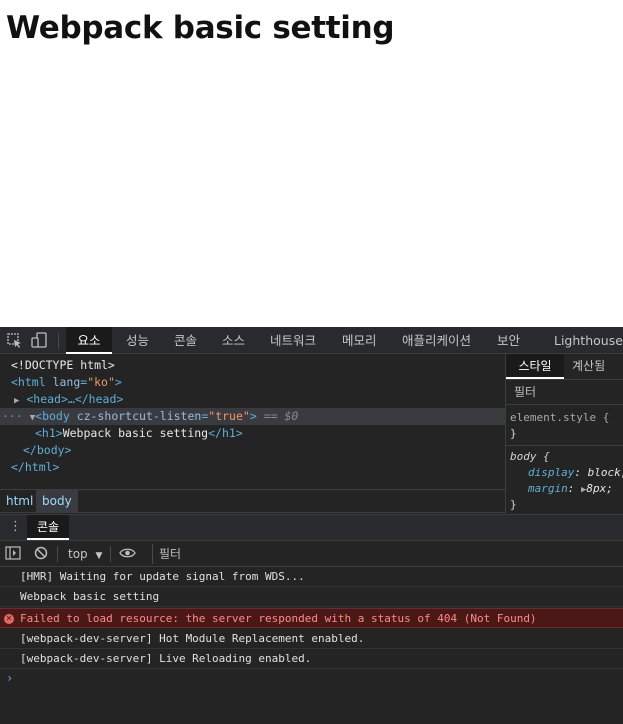 This screenshot has width=623, height=724. I want to click on sidebar-toggle-icon, so click(13, 554).